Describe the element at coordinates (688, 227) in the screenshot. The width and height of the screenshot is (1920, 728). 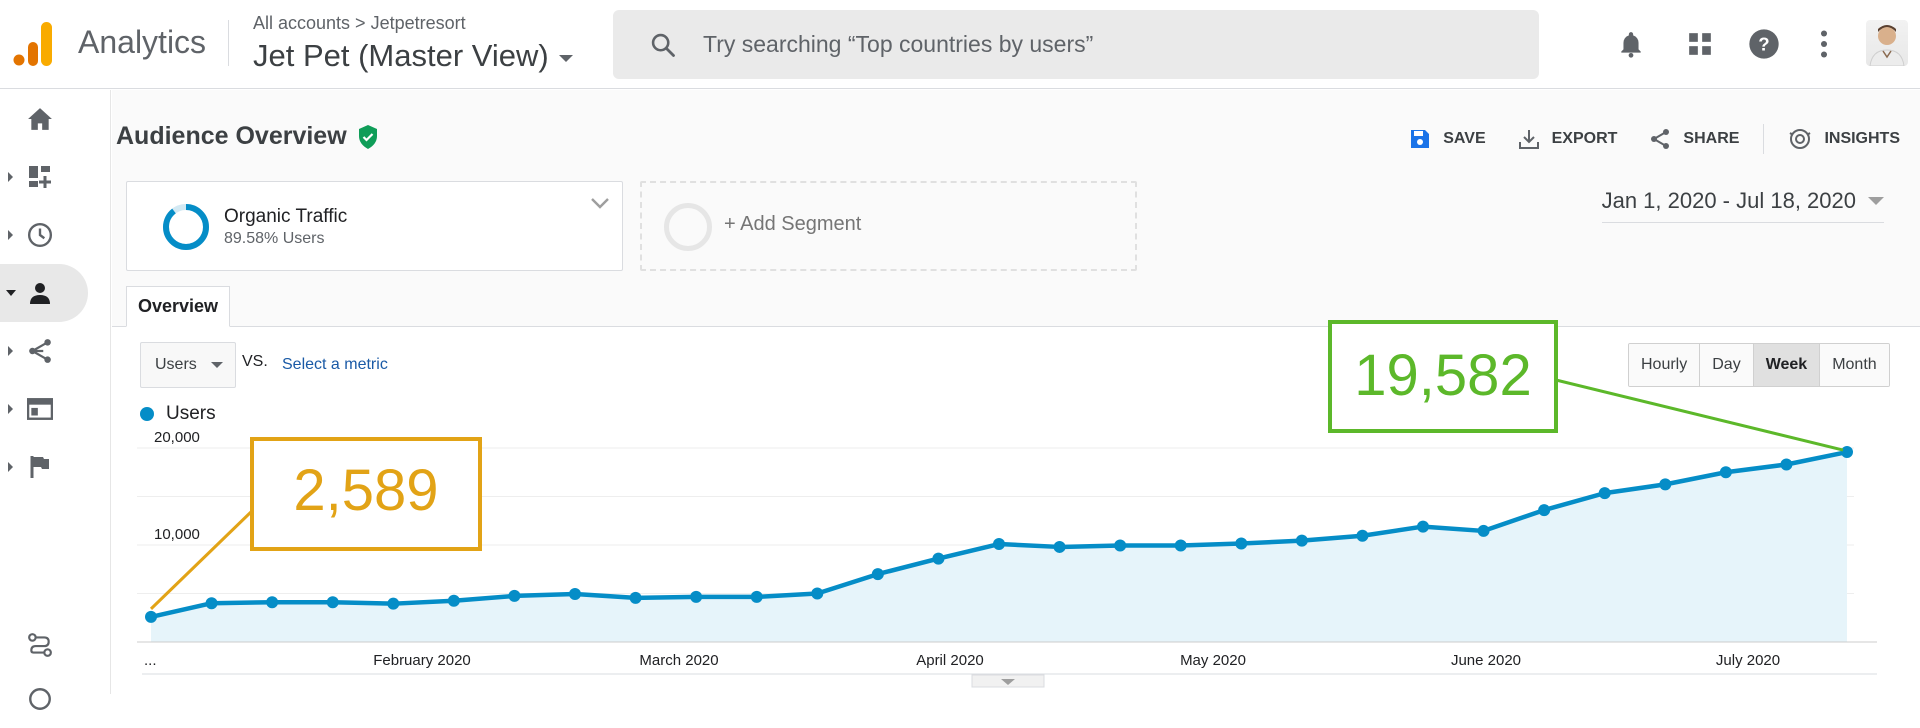
I see `empty-ring-icon` at that location.